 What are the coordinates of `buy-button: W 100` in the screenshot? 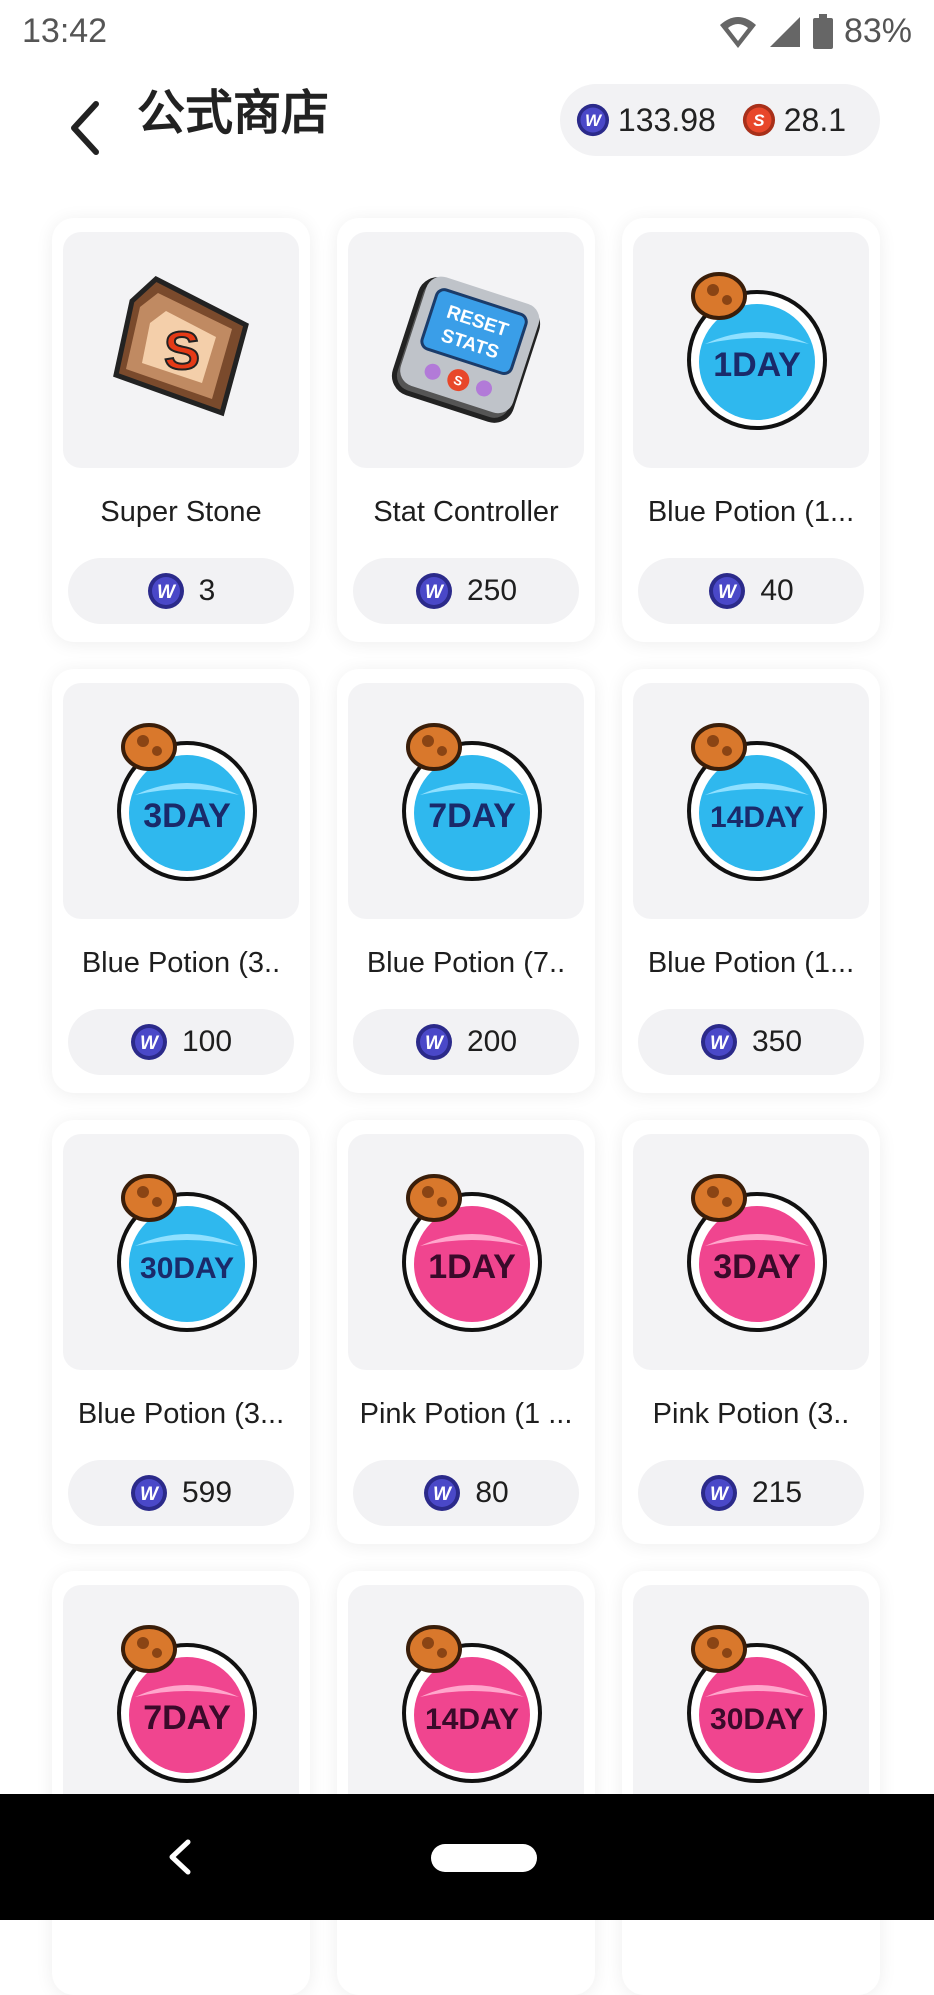 It's located at (181, 1042).